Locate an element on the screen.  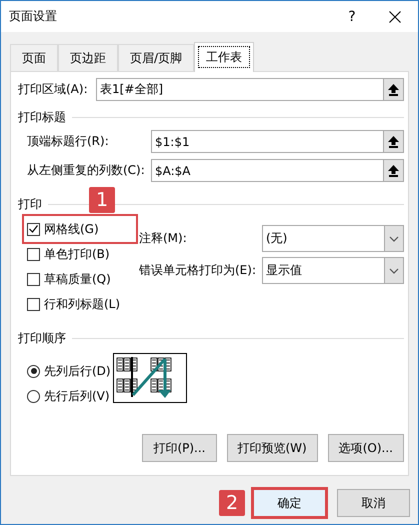
tab: 页面 is located at coordinates (34, 57).